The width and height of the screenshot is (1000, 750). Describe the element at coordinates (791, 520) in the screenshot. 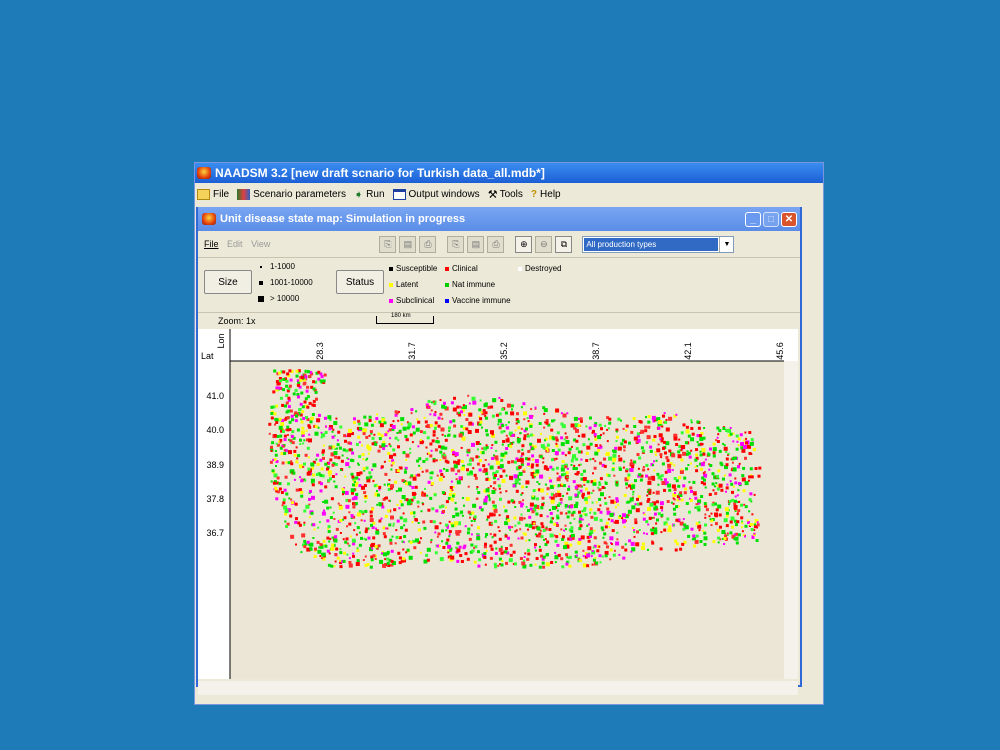

I see `vertical-scrollbar` at that location.